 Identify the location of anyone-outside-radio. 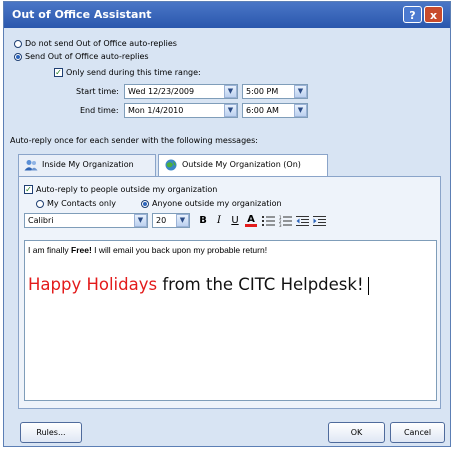
(145, 204).